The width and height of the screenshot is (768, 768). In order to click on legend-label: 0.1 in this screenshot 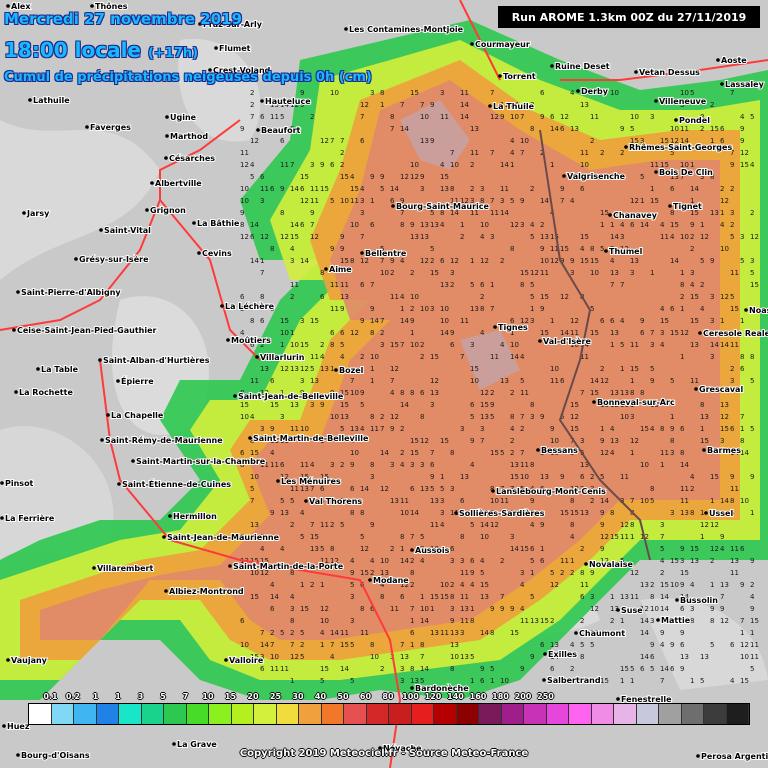, I will do `click(50, 696)`.